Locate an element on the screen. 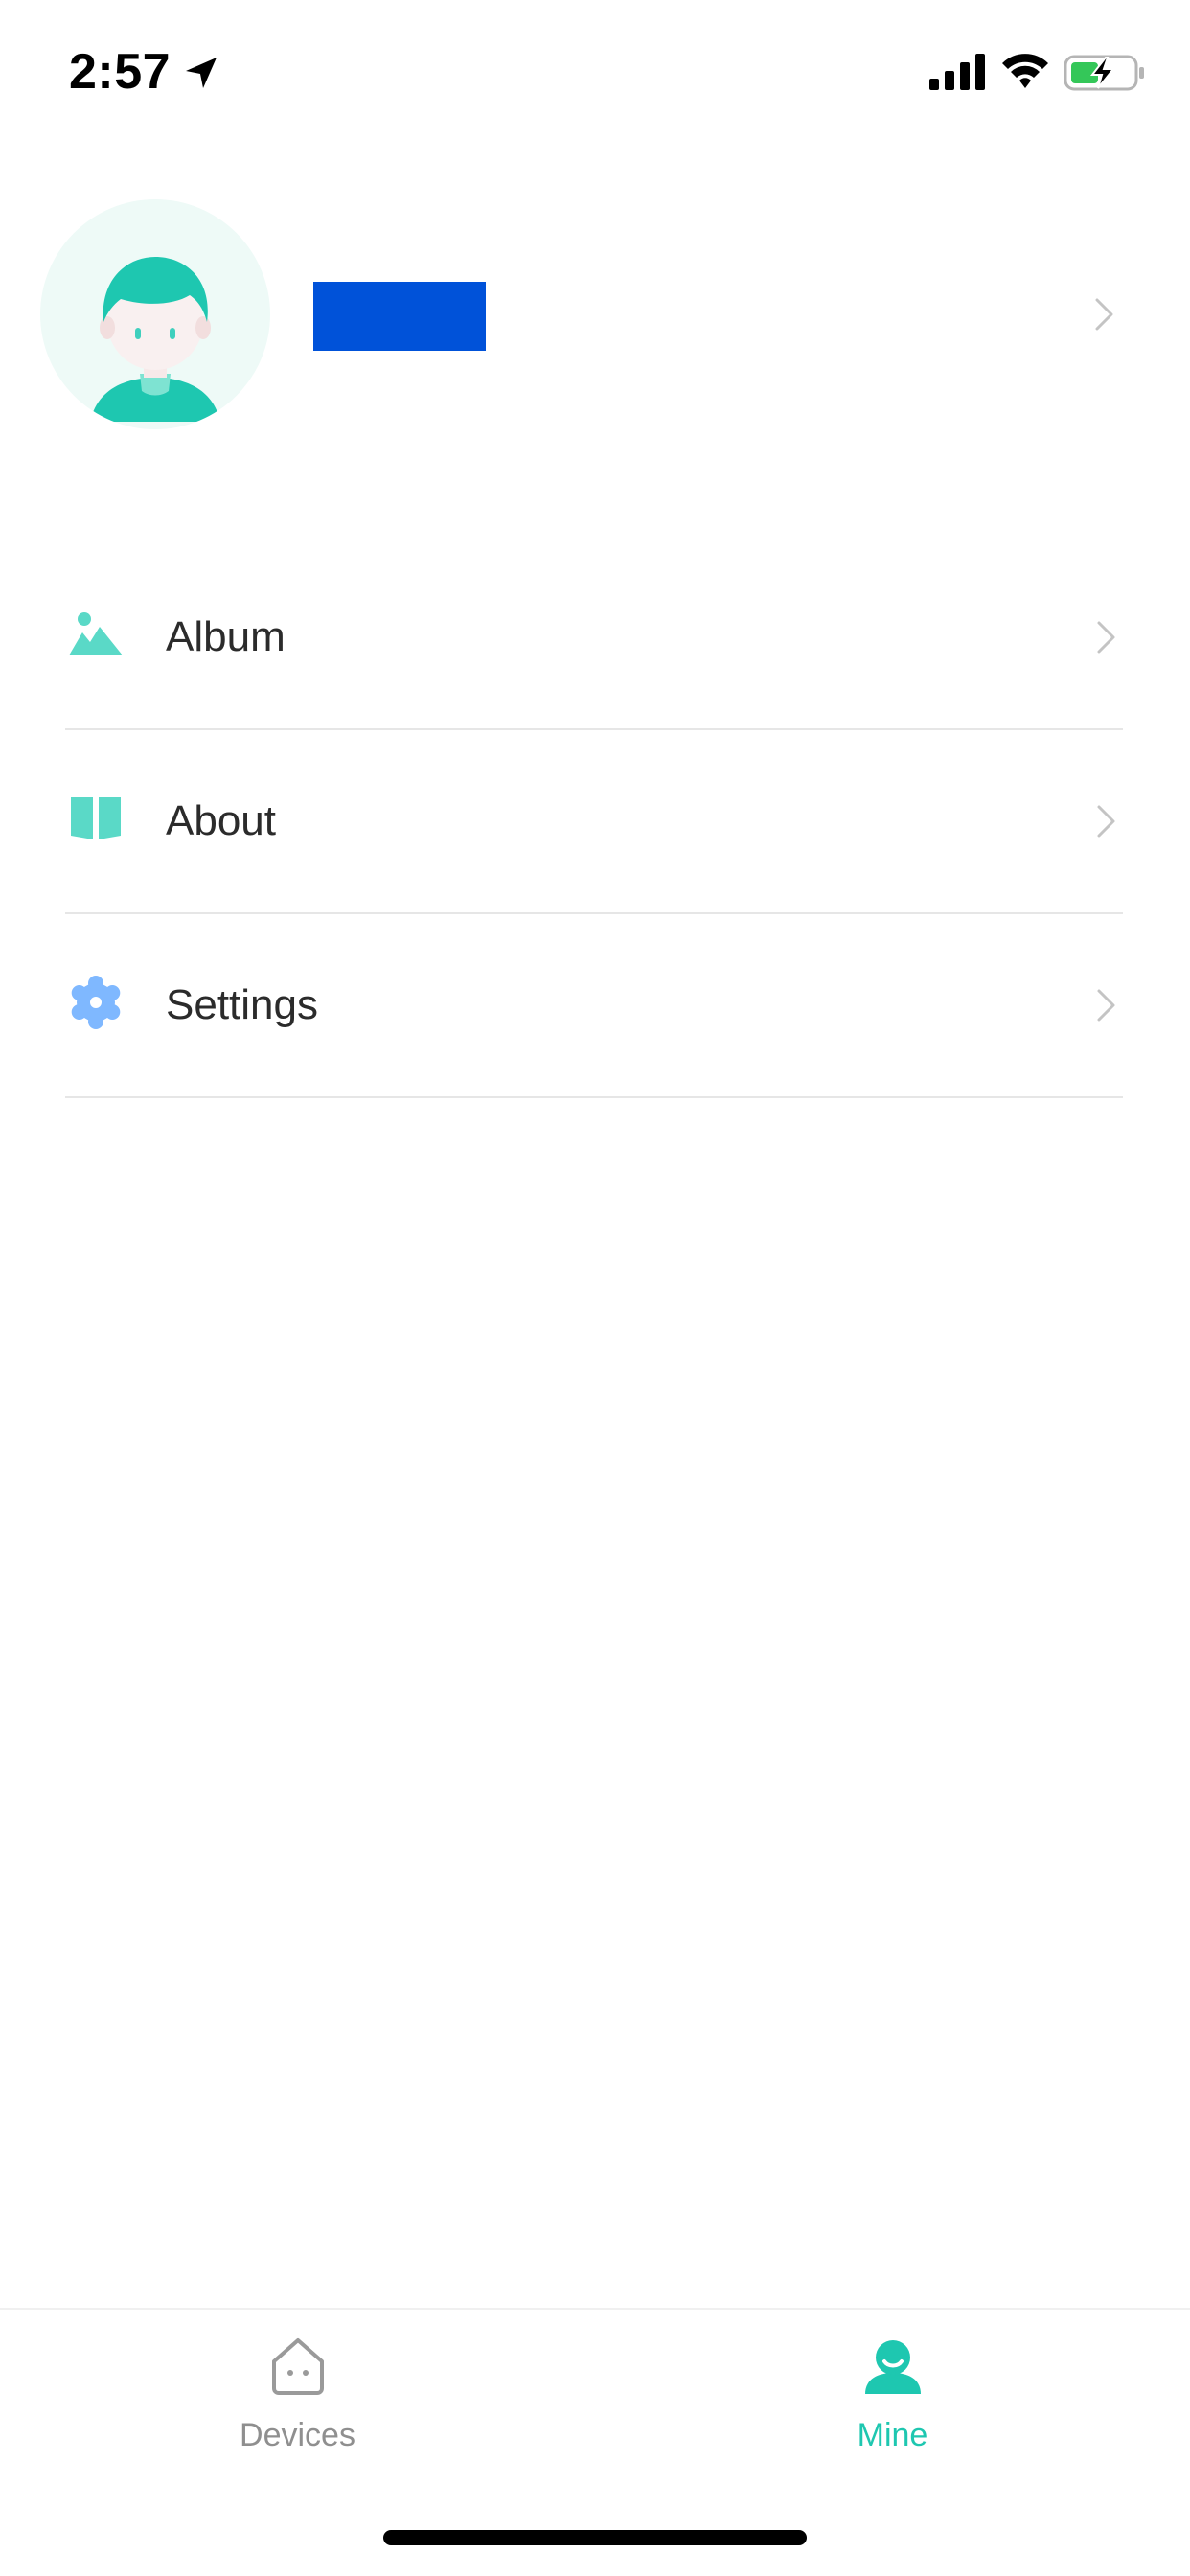 The image size is (1190, 2576). status-time: 2:57 is located at coordinates (121, 72).